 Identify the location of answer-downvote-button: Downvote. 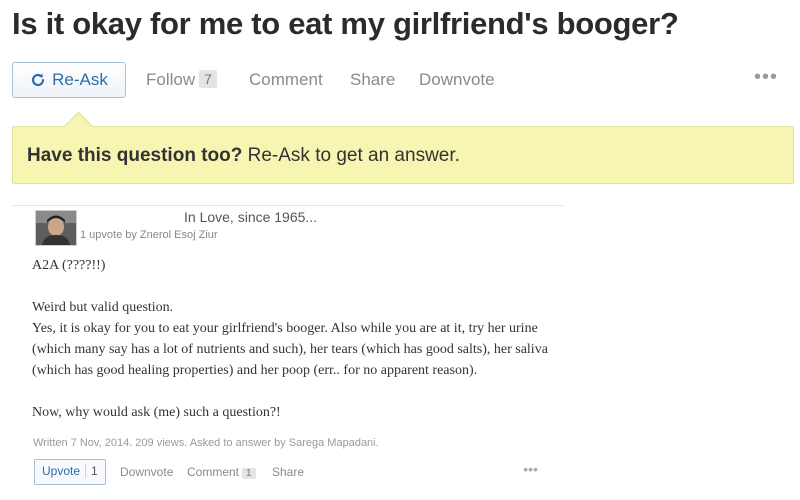
(146, 472).